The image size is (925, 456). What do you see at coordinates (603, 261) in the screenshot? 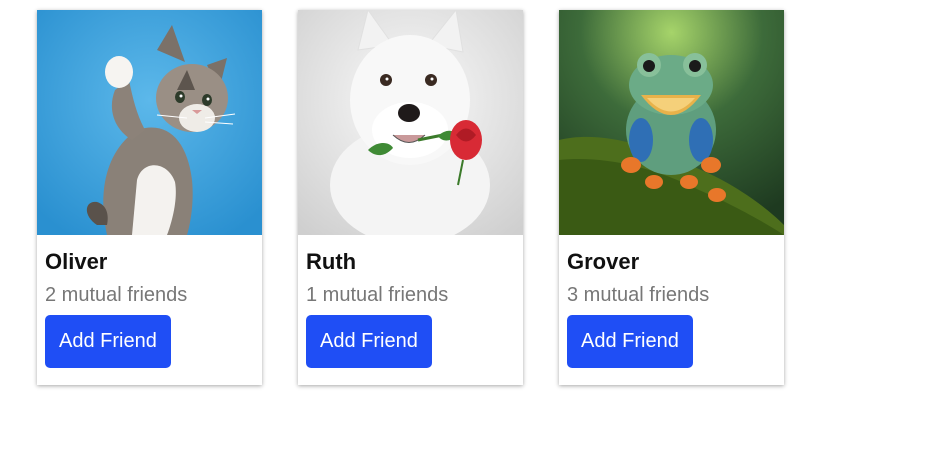
I see `friend-name: Grover` at bounding box center [603, 261].